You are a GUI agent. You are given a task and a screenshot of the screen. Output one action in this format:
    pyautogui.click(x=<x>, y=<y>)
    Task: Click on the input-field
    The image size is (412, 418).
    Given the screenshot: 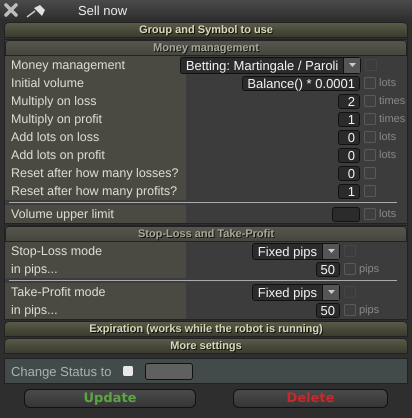 What is the action you would take?
    pyautogui.click(x=346, y=214)
    